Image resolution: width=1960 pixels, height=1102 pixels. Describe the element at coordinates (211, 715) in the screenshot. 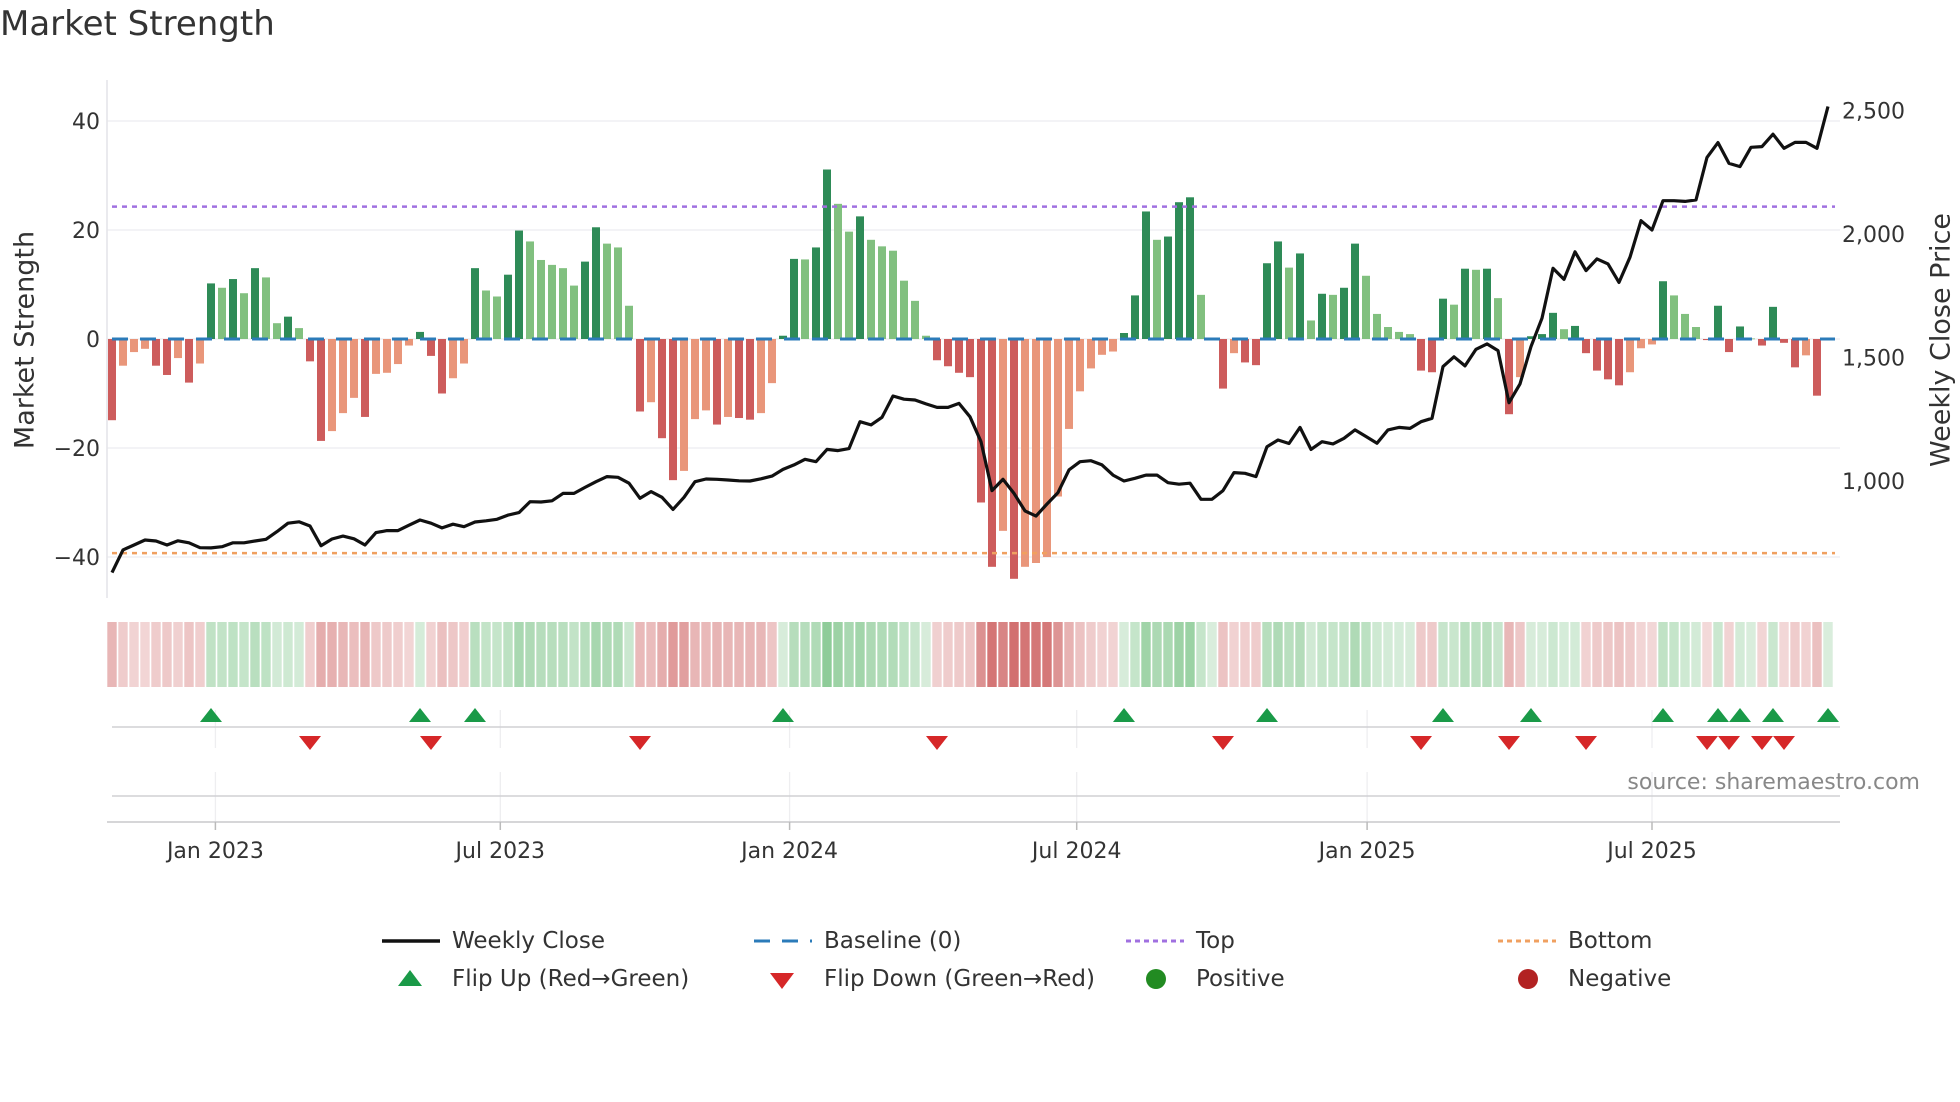

I see `flip-up-marker` at that location.